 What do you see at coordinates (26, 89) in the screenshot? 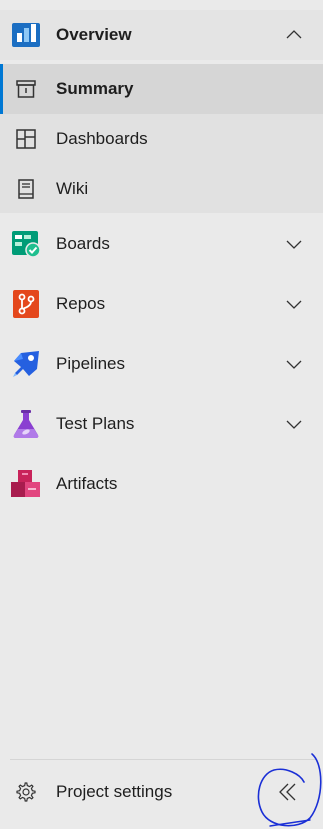
I see `summary-icon` at bounding box center [26, 89].